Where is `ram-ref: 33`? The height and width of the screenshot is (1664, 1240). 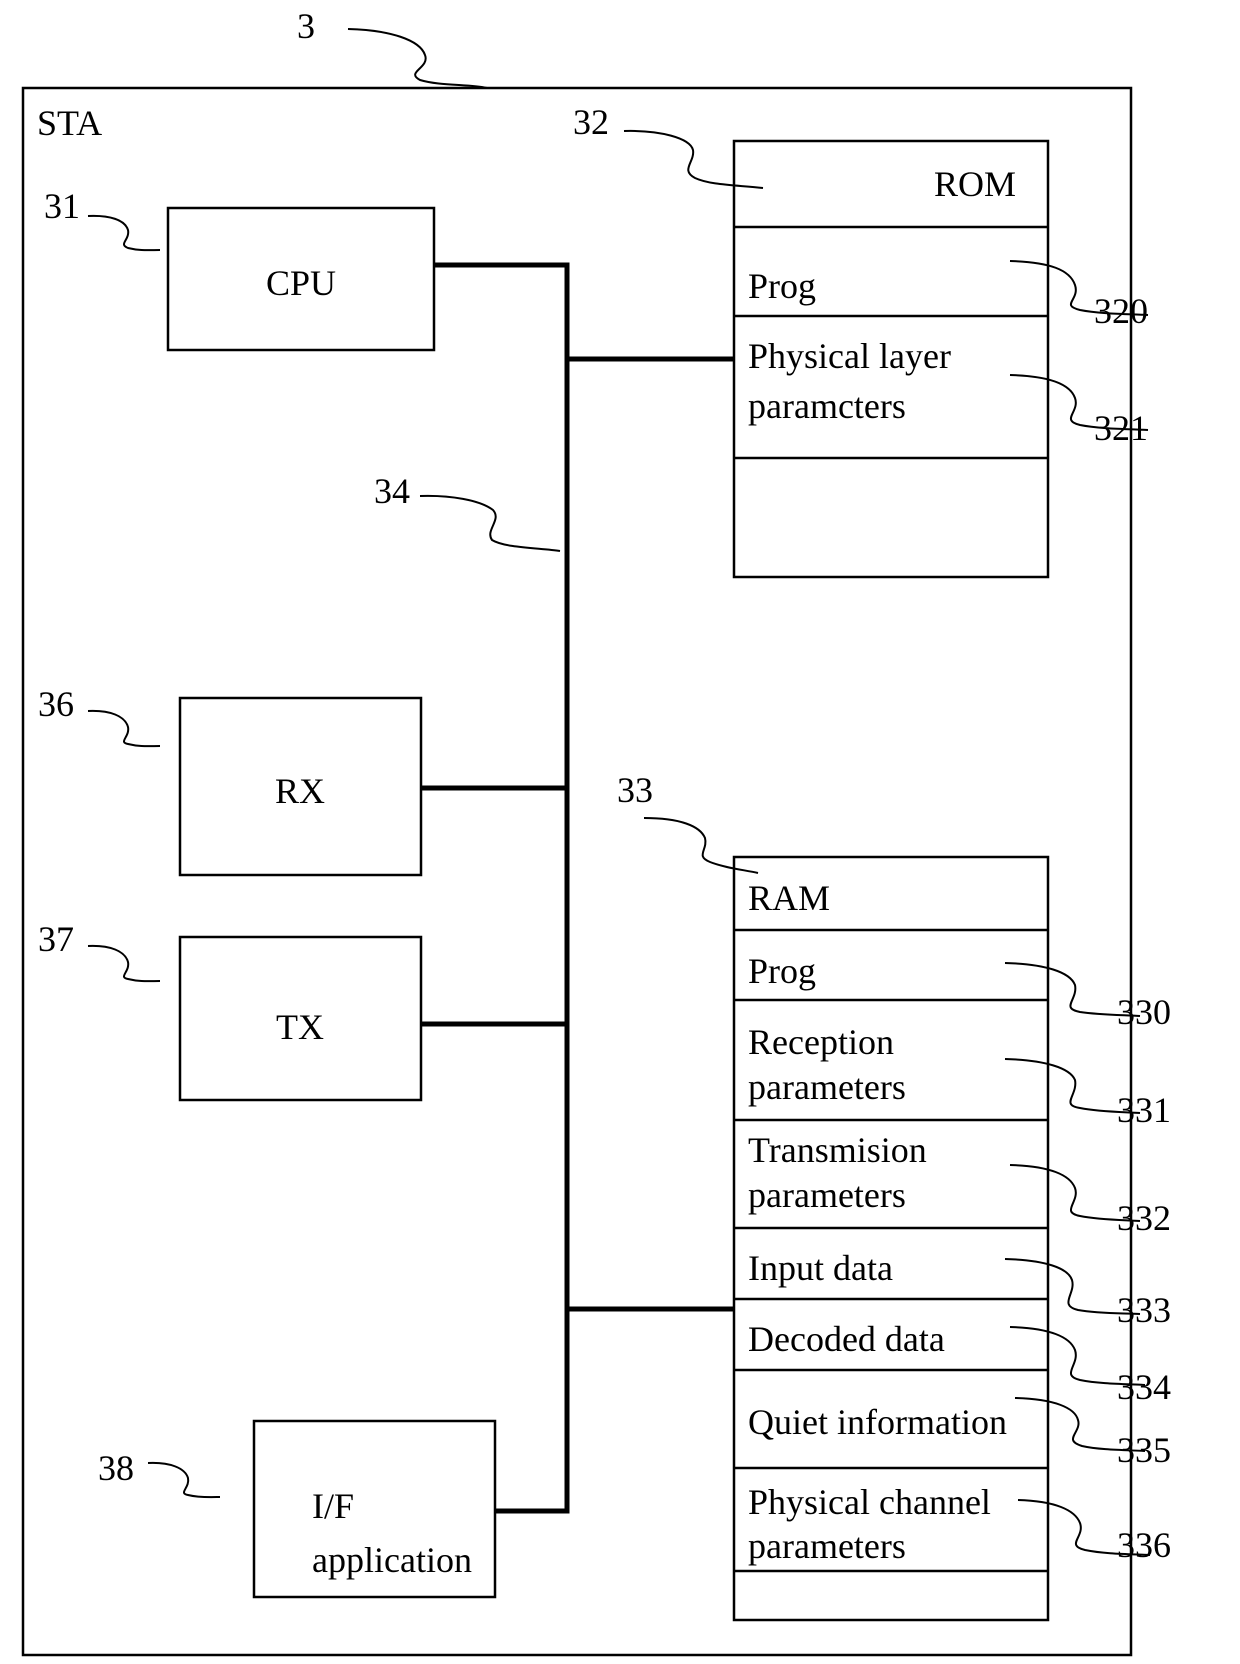 ram-ref: 33 is located at coordinates (635, 790).